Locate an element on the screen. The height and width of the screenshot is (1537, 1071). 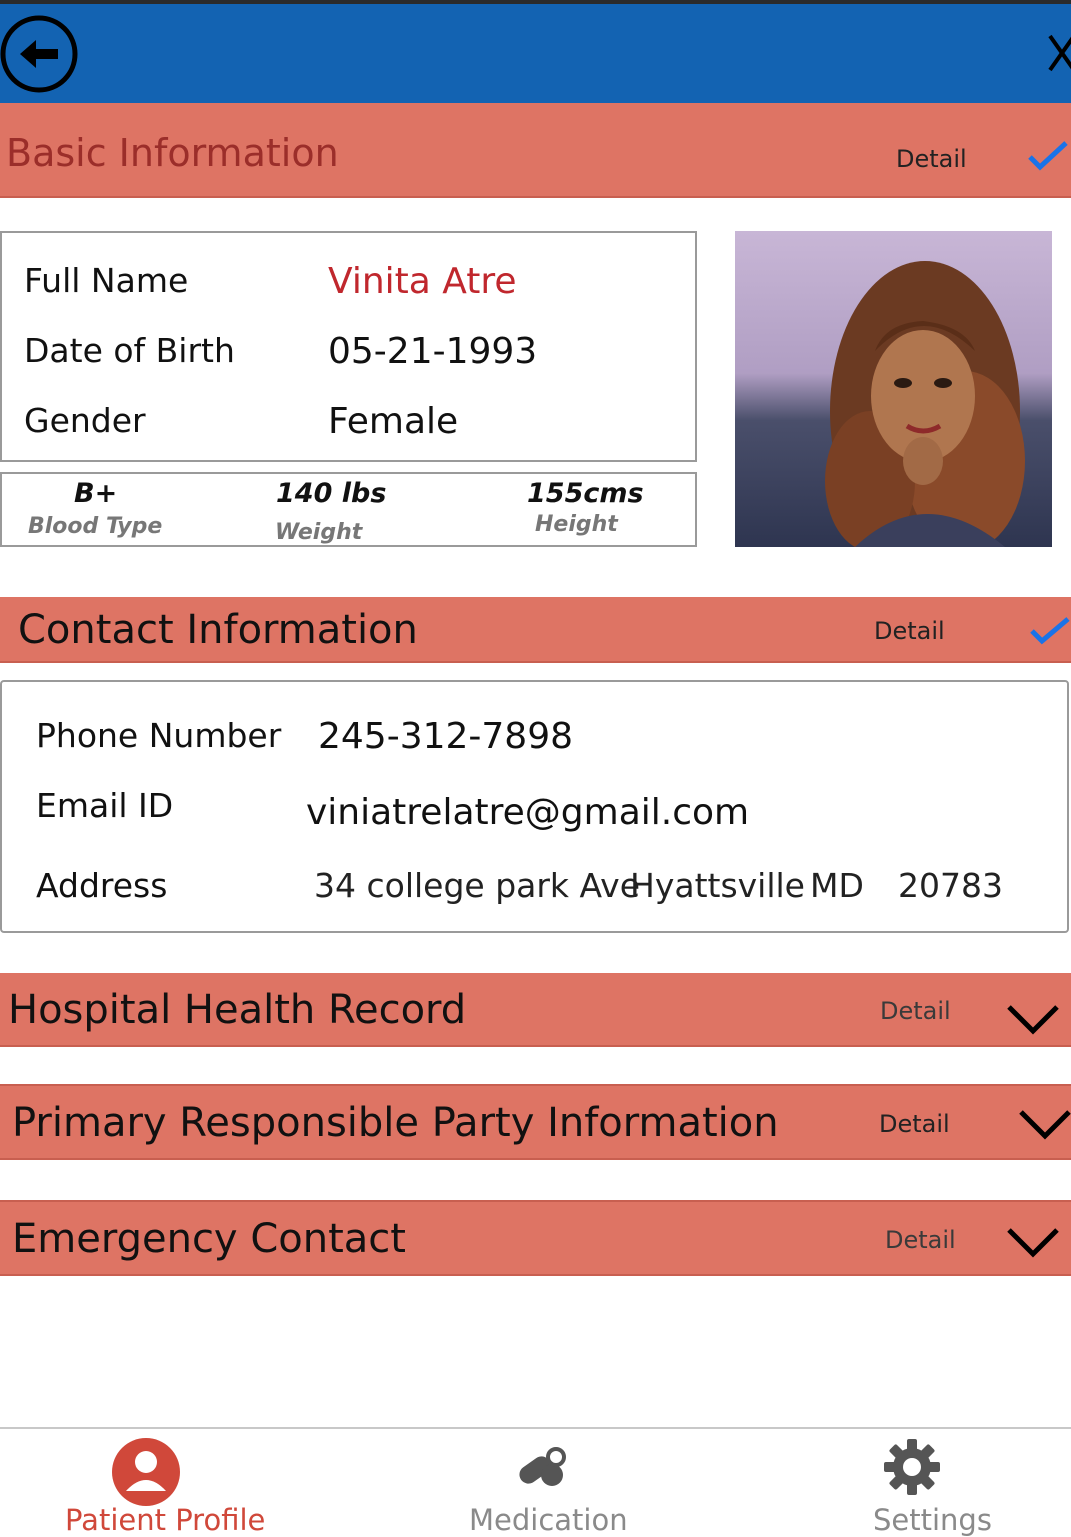
email-value: viniatrelatre@gmail.com is located at coordinates (528, 812).